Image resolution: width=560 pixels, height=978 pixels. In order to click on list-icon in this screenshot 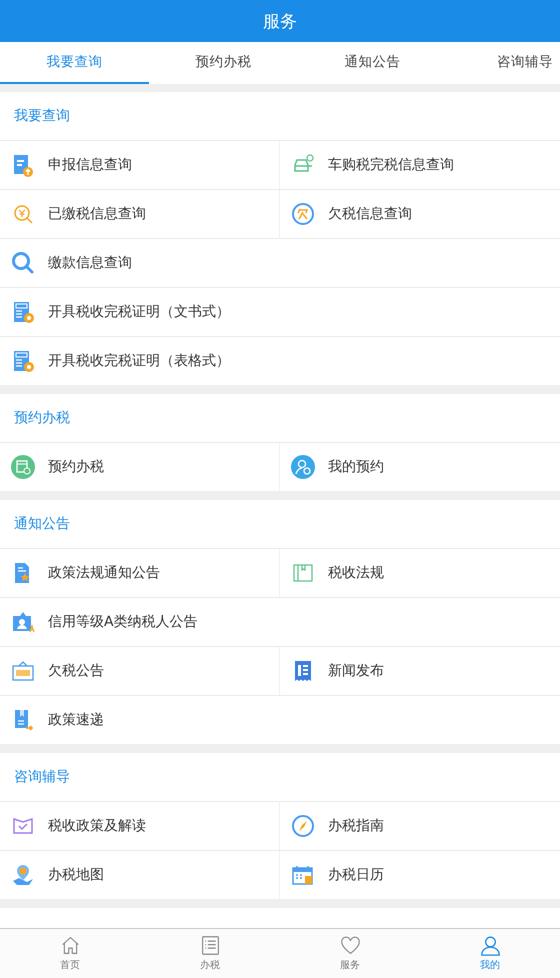, I will do `click(210, 945)`.